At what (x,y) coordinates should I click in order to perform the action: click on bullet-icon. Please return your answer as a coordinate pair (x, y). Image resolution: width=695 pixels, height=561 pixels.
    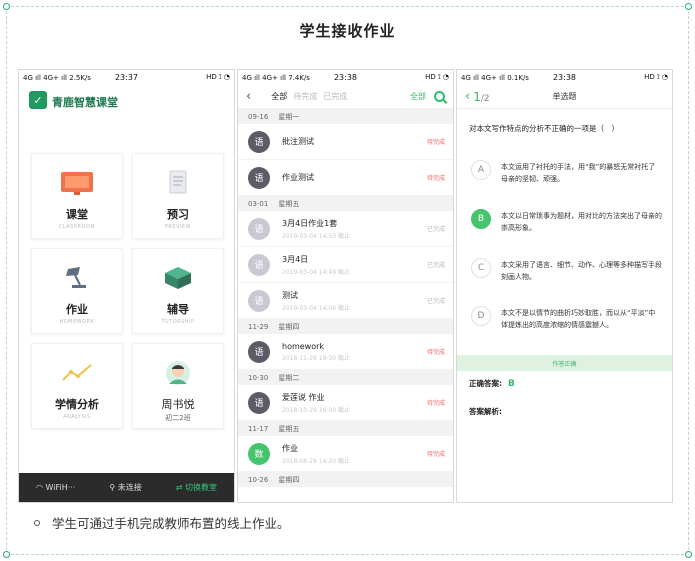
    Looking at the image, I should click on (37, 522).